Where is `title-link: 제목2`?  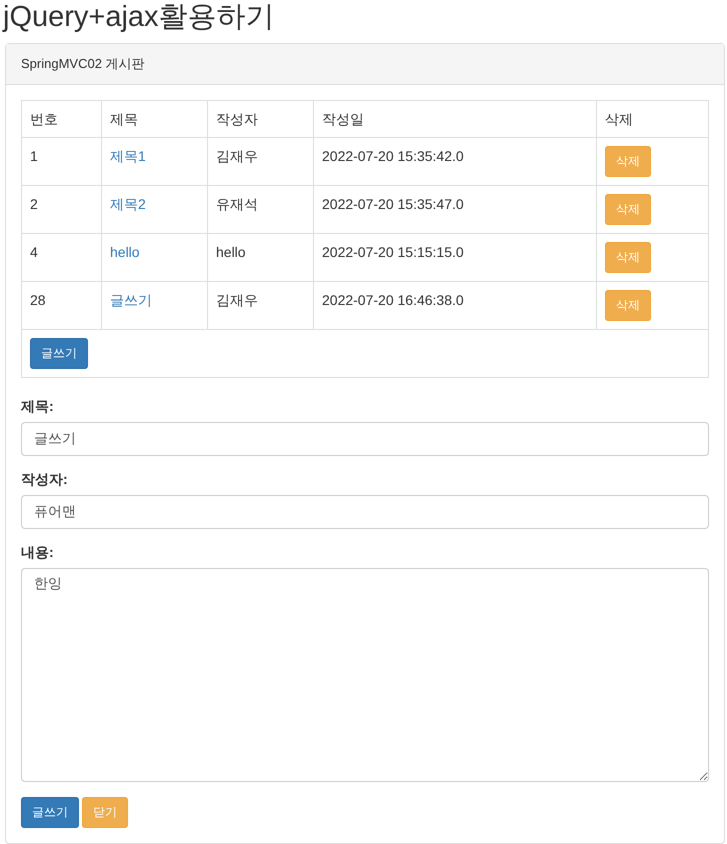
title-link: 제목2 is located at coordinates (128, 204).